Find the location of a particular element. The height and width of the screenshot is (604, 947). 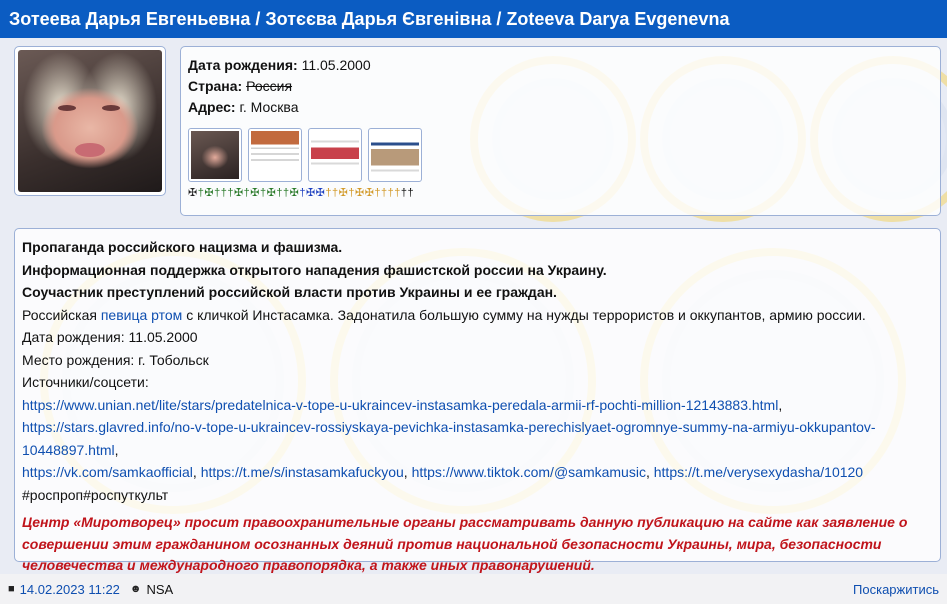

post-author: NSA is located at coordinates (160, 589).